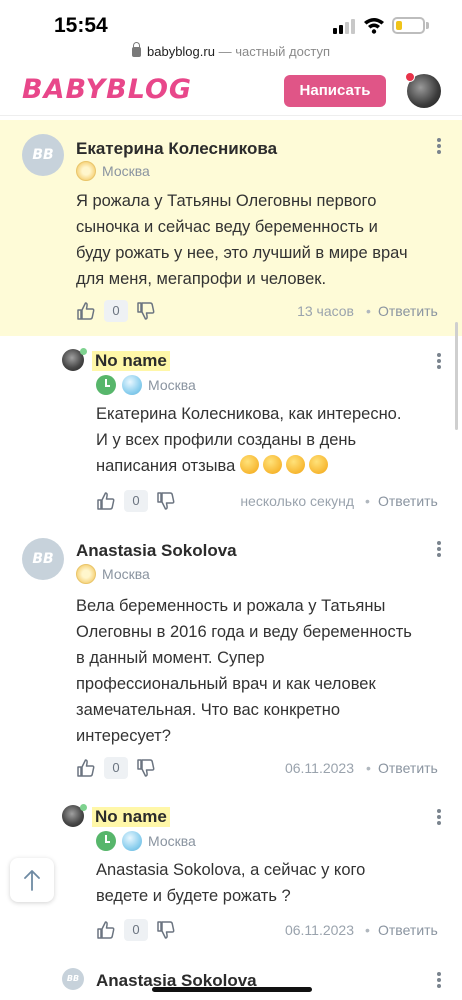 This screenshot has width=462, height=1000. Describe the element at coordinates (374, 26) in the screenshot. I see `wifi-icon` at that location.